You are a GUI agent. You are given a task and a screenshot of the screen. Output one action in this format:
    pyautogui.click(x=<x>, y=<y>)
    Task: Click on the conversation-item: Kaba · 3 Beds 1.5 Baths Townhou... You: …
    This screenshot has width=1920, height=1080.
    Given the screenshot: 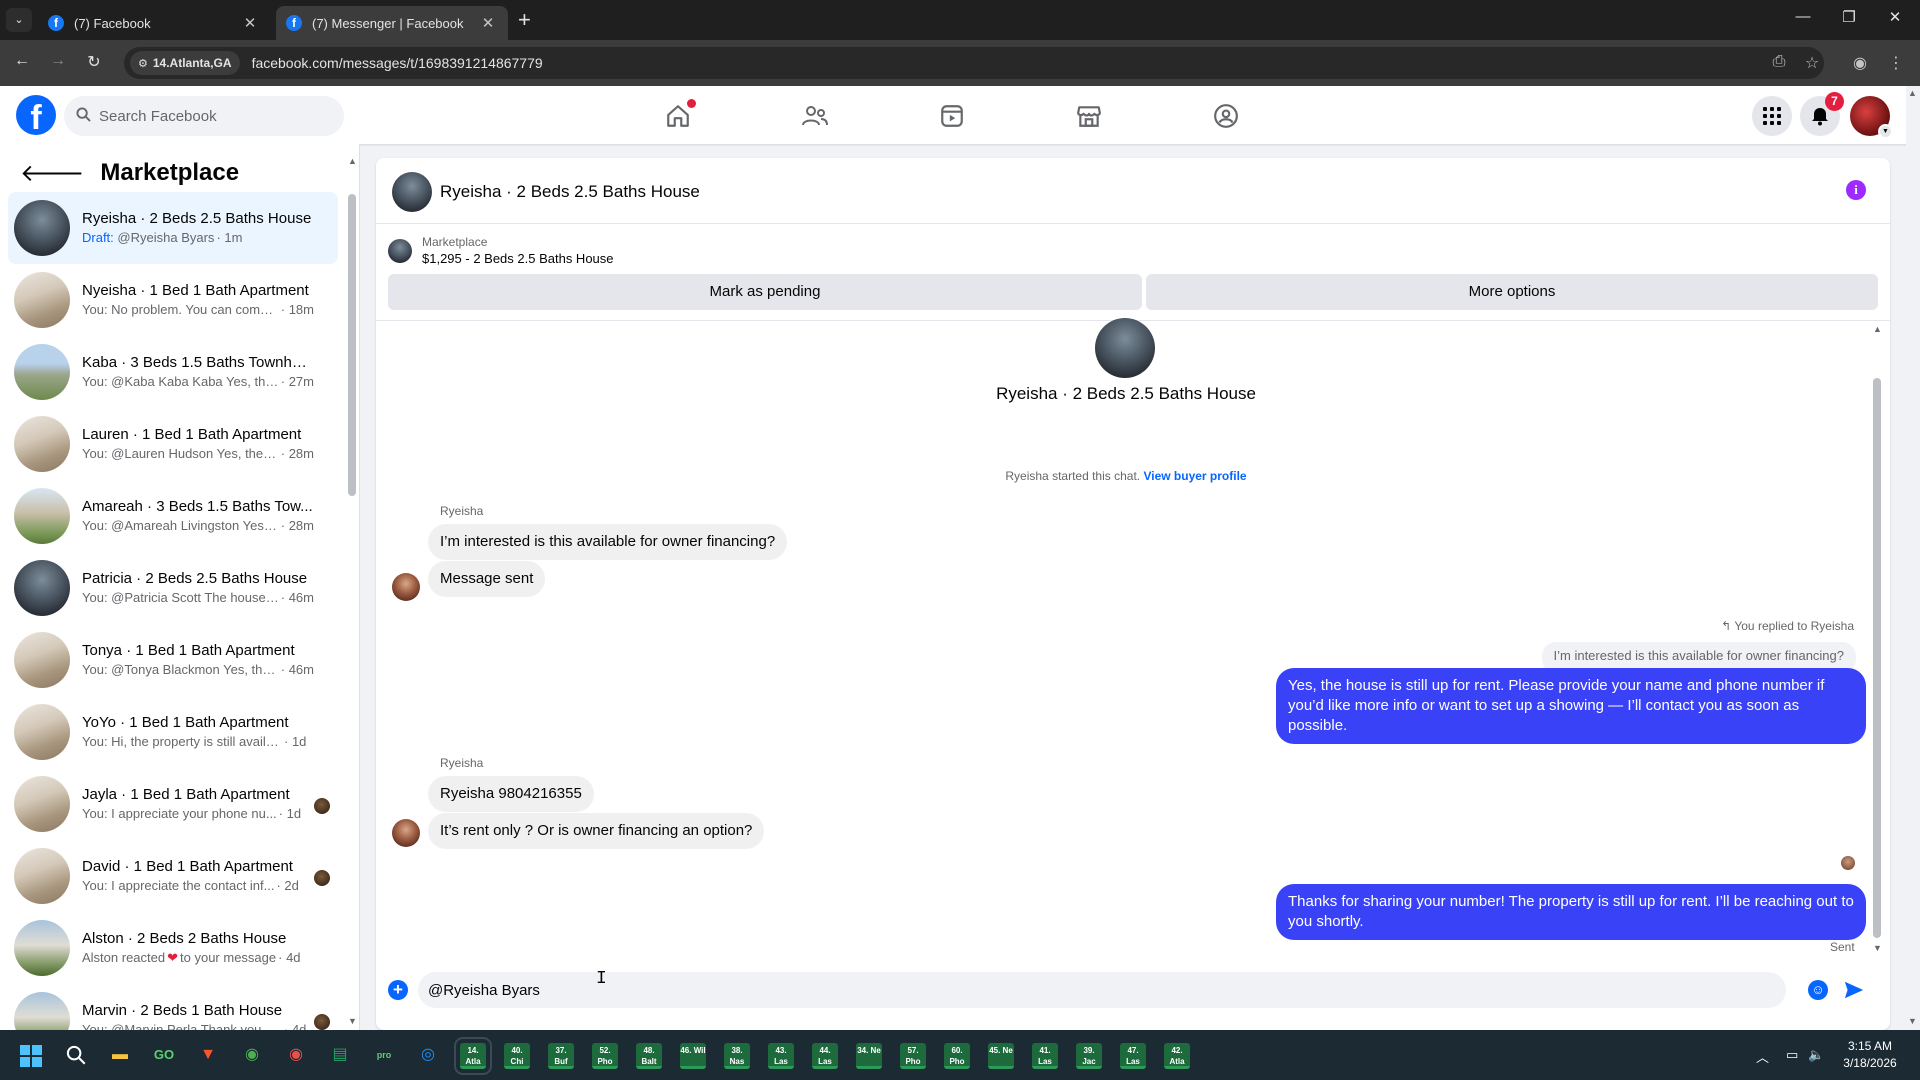 What is the action you would take?
    pyautogui.click(x=173, y=372)
    